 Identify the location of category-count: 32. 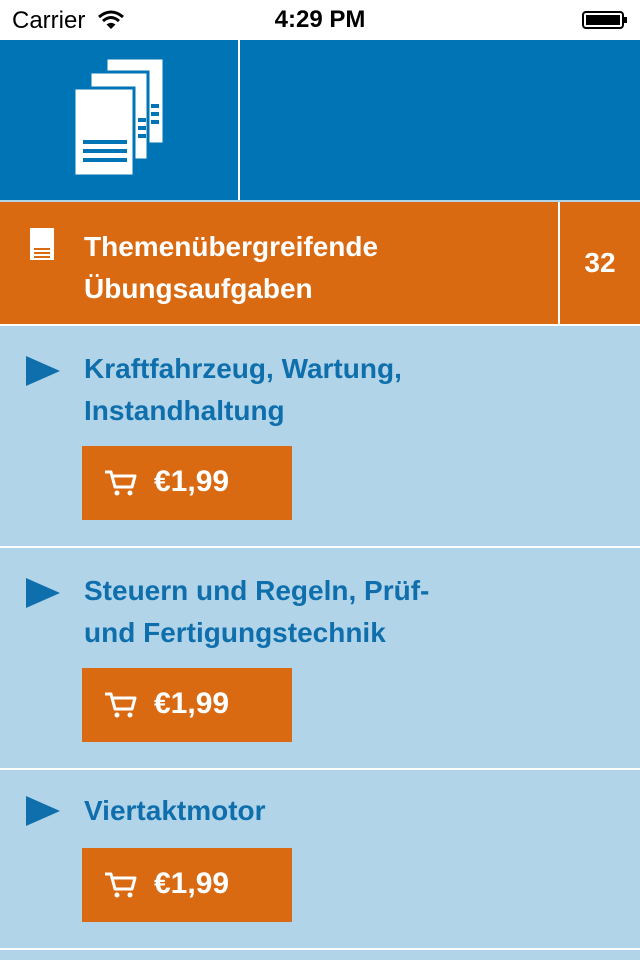
(599, 263).